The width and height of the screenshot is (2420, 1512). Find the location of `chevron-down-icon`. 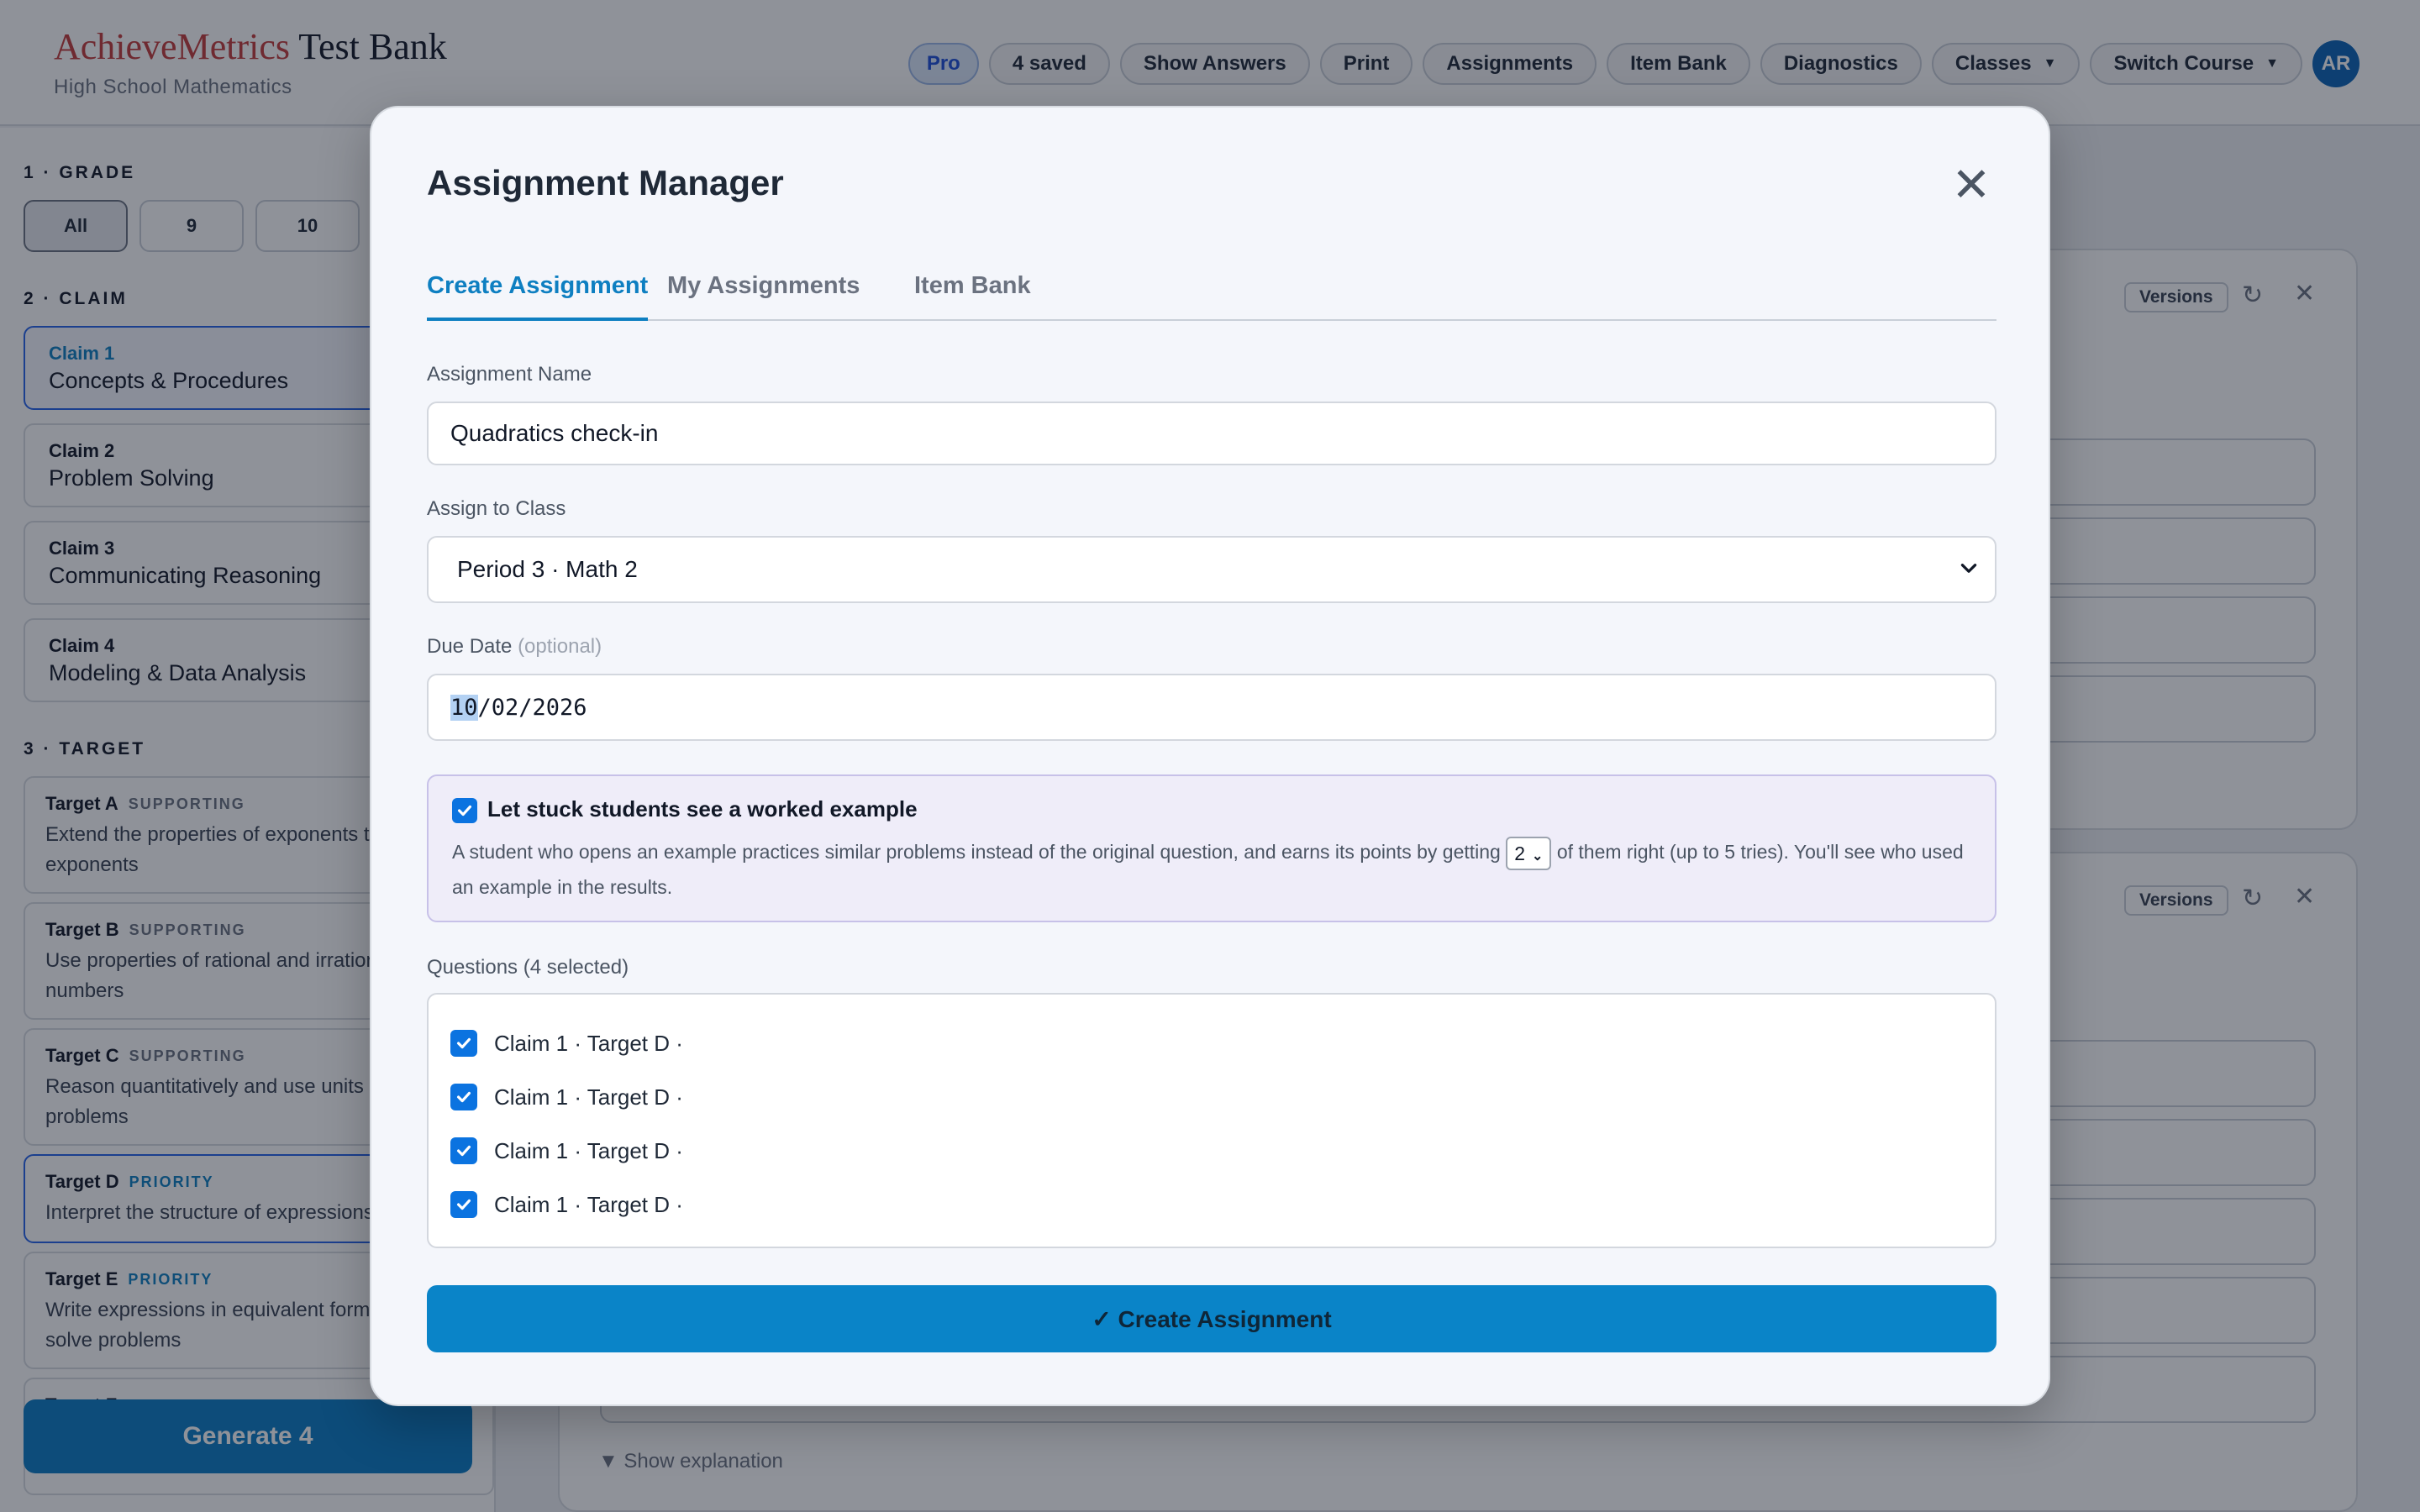

chevron-down-icon is located at coordinates (1969, 568).